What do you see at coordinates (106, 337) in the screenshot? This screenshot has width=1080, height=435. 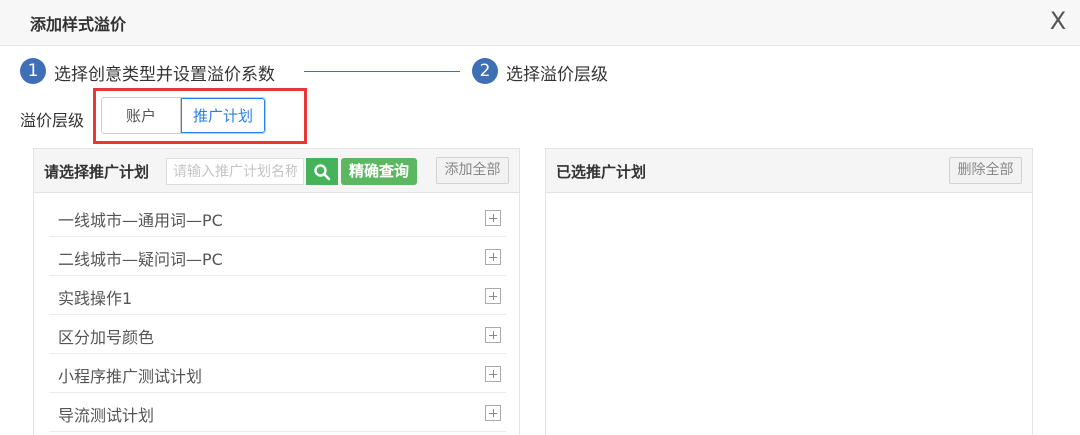 I see `list-item-label: 区分加号颜色` at bounding box center [106, 337].